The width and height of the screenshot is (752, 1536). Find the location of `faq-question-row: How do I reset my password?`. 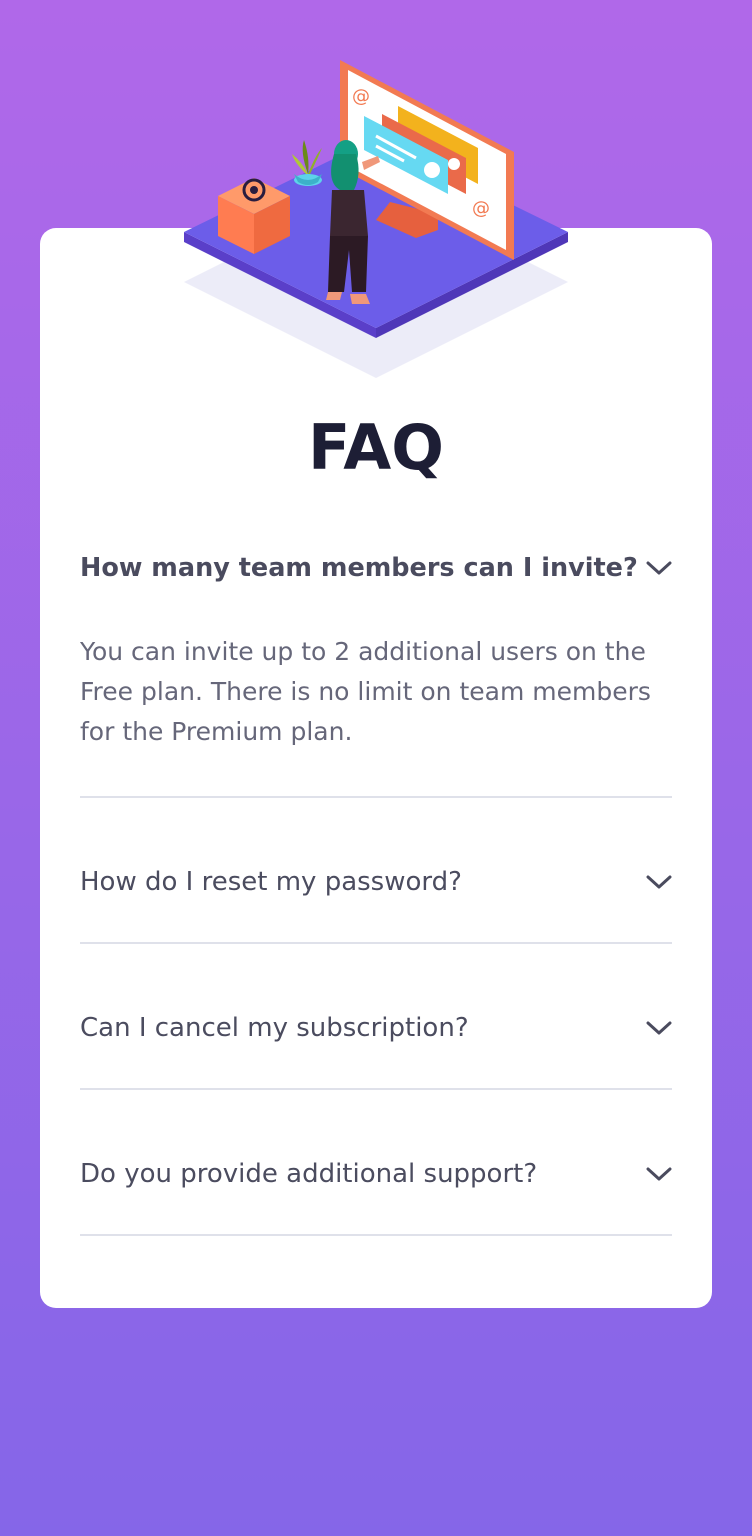

faq-question-row: How do I reset my password? is located at coordinates (376, 882).